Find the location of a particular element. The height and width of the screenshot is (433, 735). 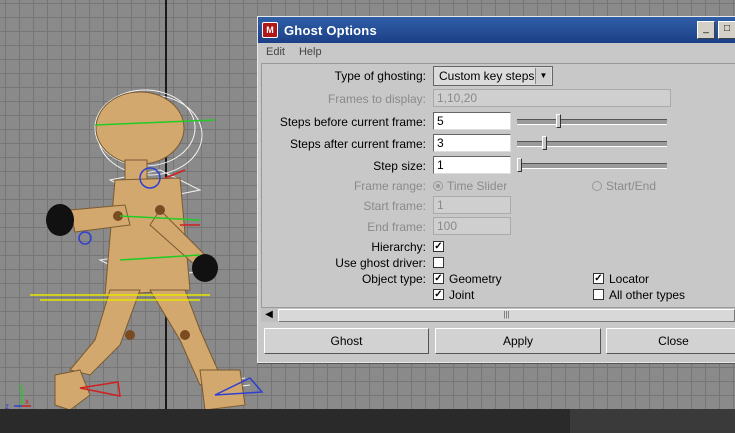

type-of-ghosting-label: Type of ghosting: is located at coordinates (380, 76).